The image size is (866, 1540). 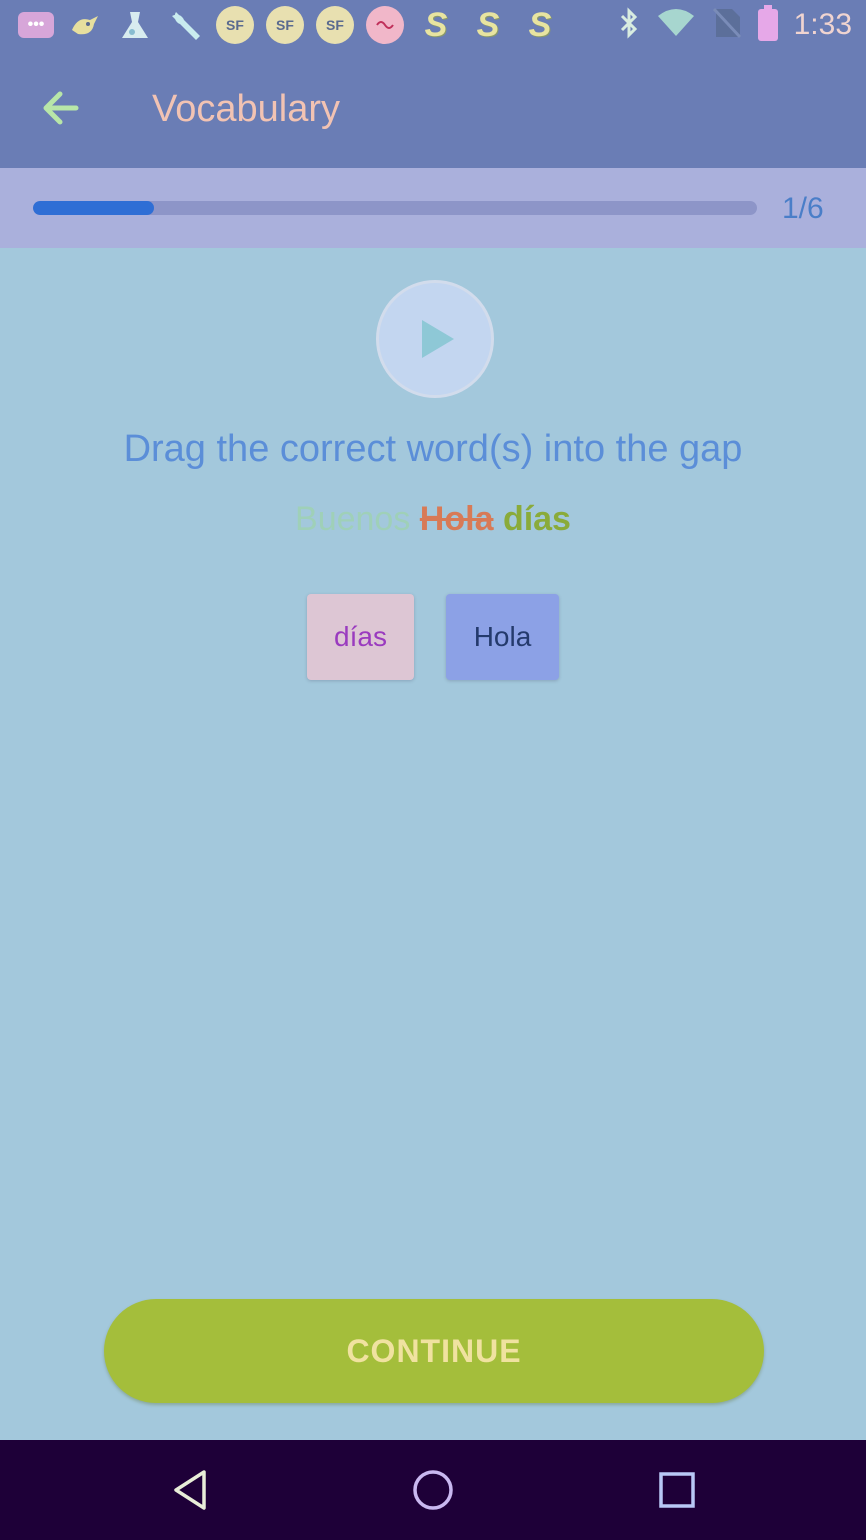 What do you see at coordinates (385, 25) in the screenshot?
I see `app-icon` at bounding box center [385, 25].